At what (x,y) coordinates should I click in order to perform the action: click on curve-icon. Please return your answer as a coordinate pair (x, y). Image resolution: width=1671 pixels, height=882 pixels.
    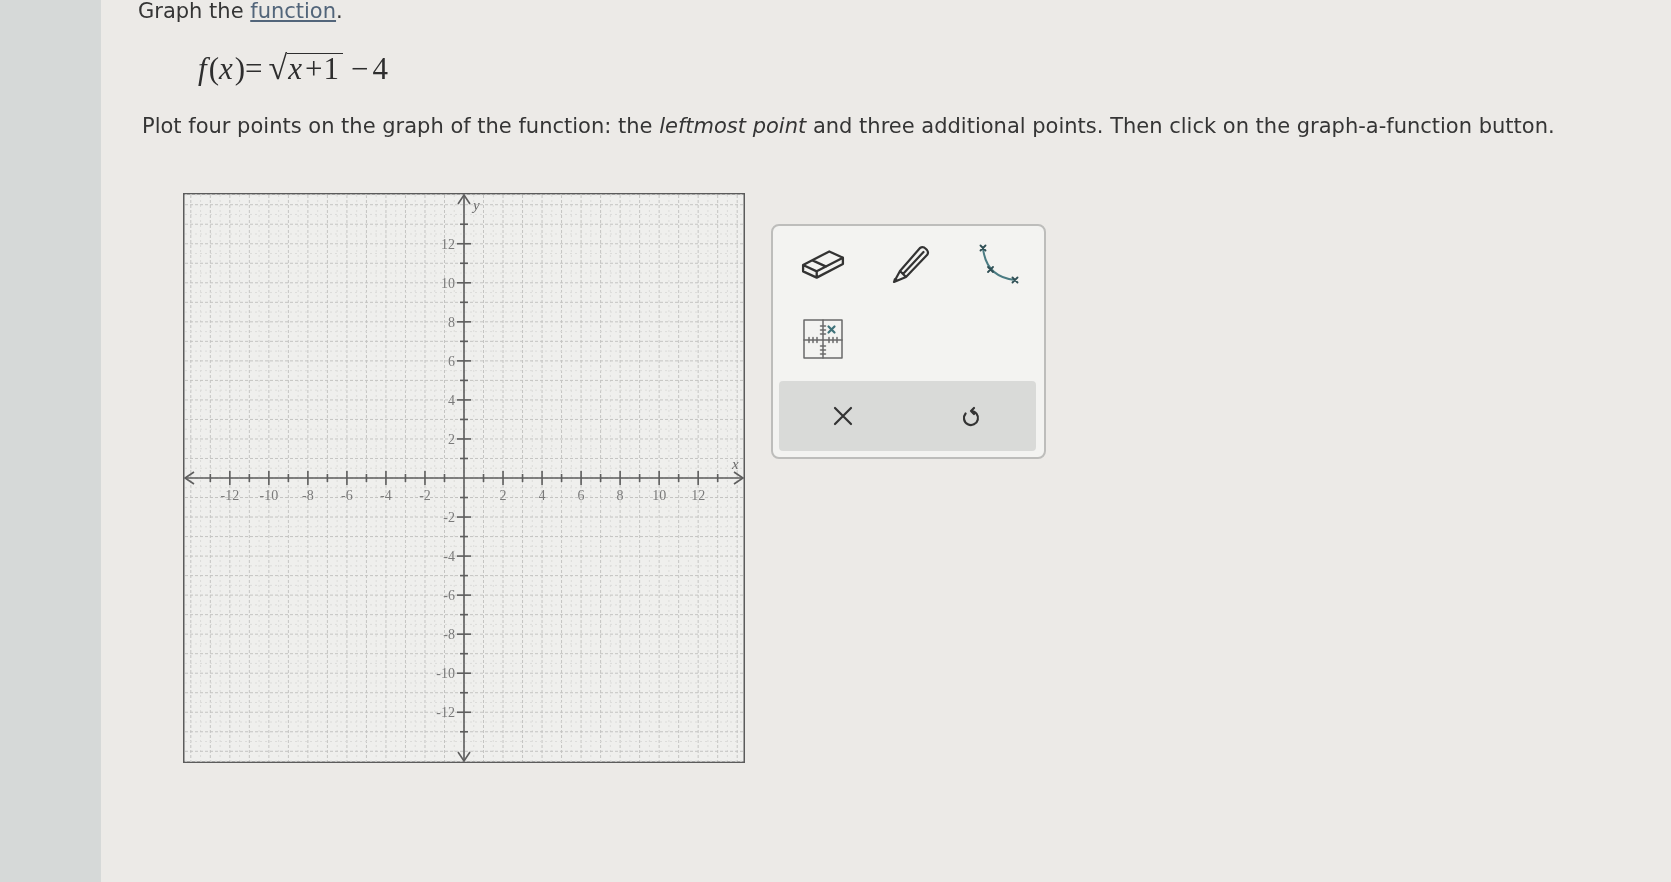
    Looking at the image, I should click on (999, 263).